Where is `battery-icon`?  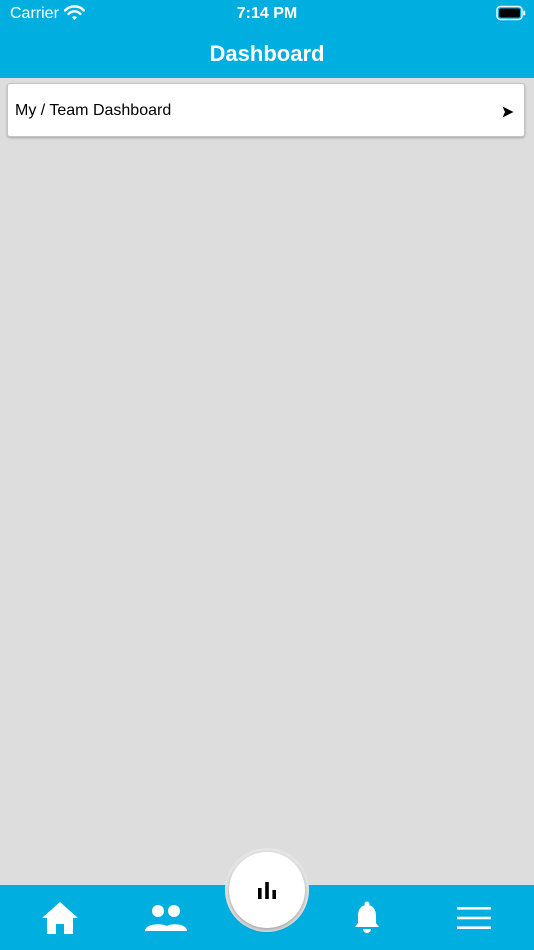 battery-icon is located at coordinates (511, 13).